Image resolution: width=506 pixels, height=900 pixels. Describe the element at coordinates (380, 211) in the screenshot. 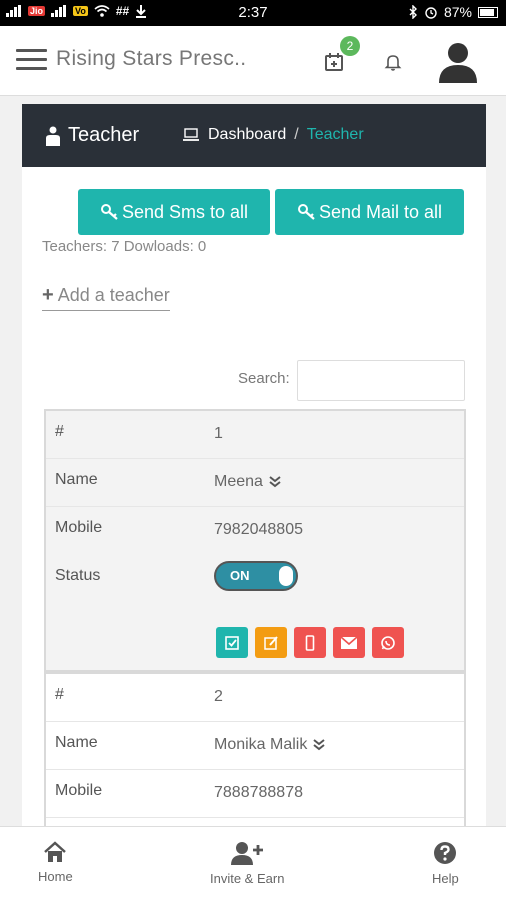

I see `send-mail-all-label: Send Mail to all` at that location.